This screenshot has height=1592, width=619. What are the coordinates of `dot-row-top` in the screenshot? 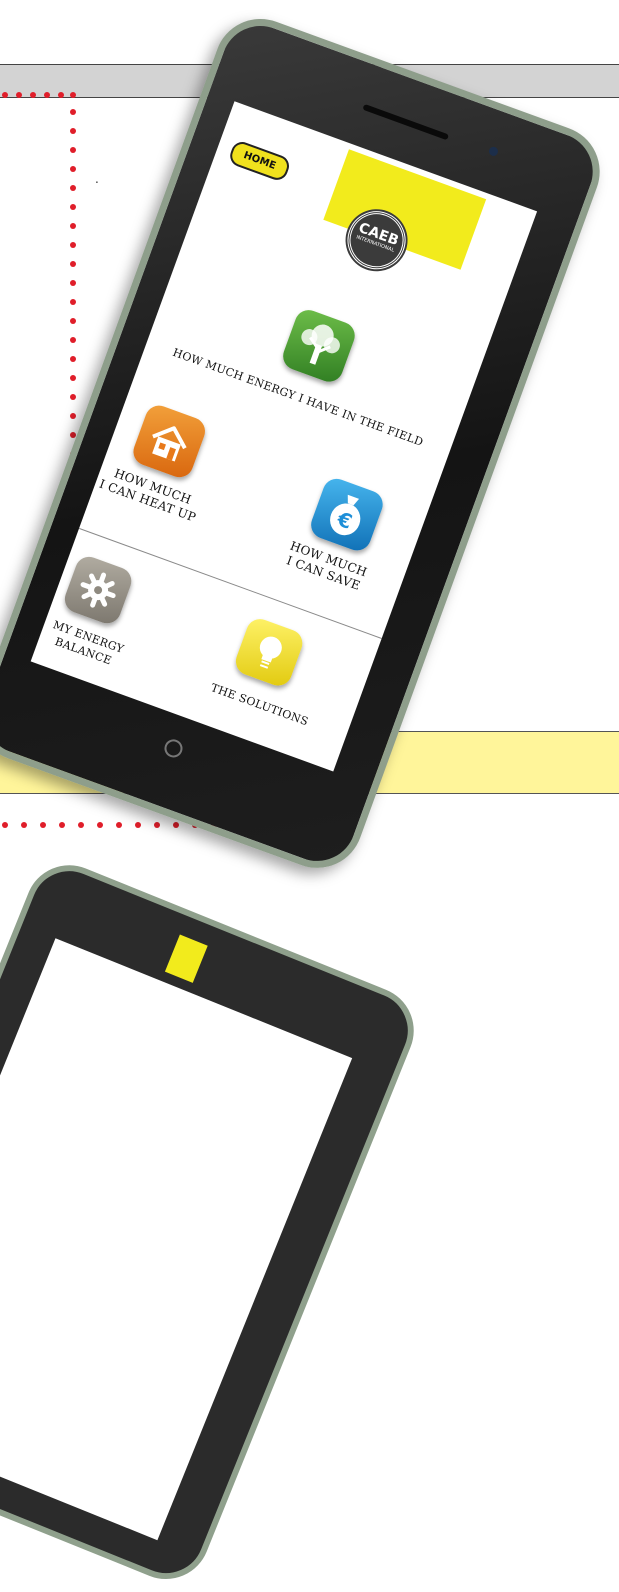 It's located at (39, 95).